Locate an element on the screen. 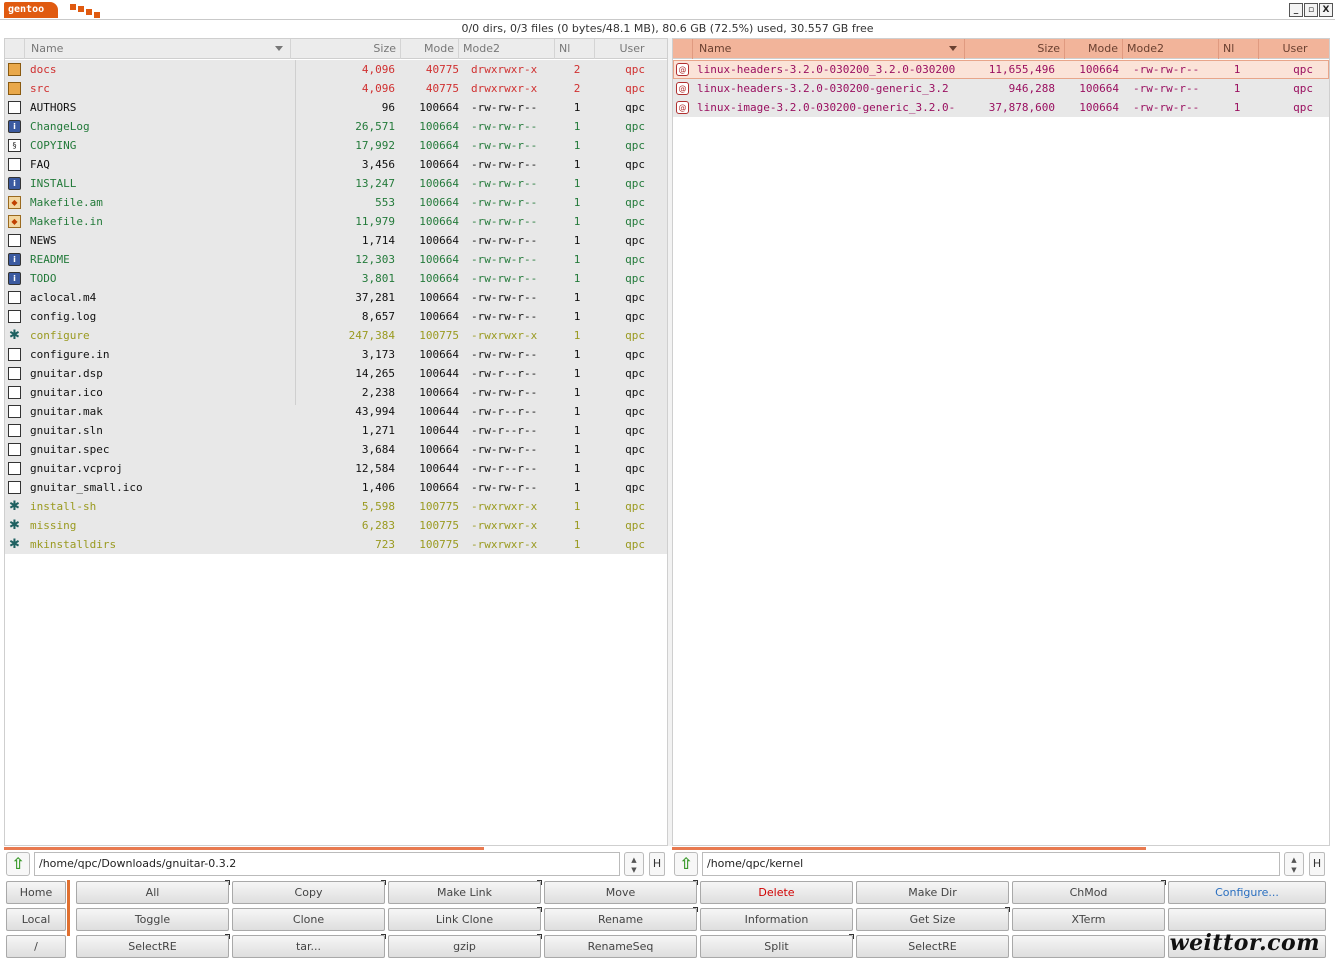  get-size-button: Get Size is located at coordinates (933, 919).